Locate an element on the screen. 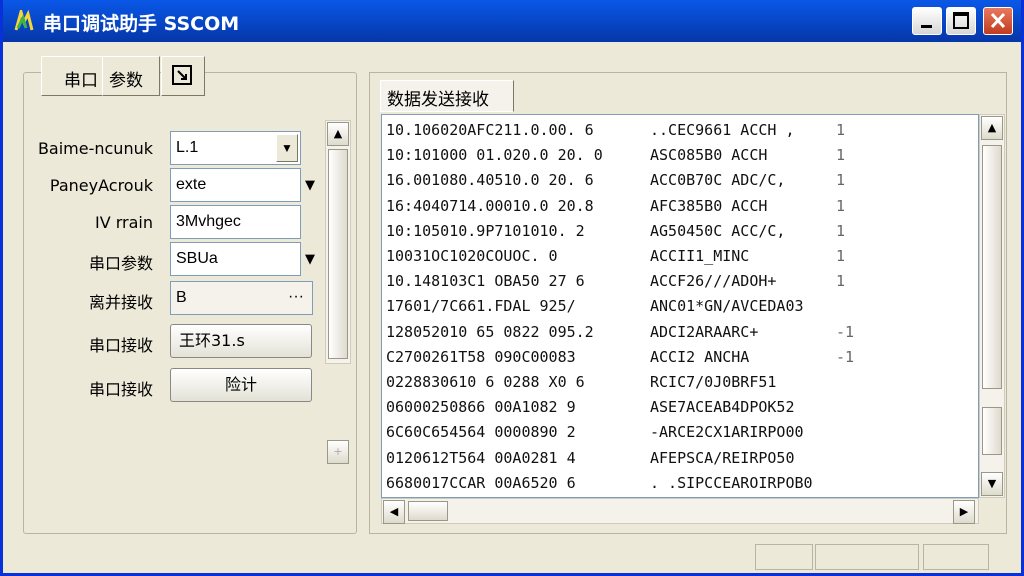  title-bar: 串口调试助手 SSCOM is located at coordinates (512, 21).